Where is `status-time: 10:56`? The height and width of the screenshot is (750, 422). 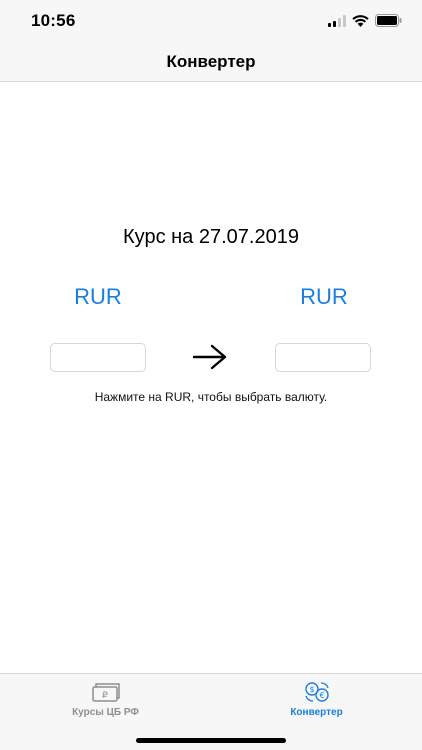 status-time: 10:56 is located at coordinates (53, 20).